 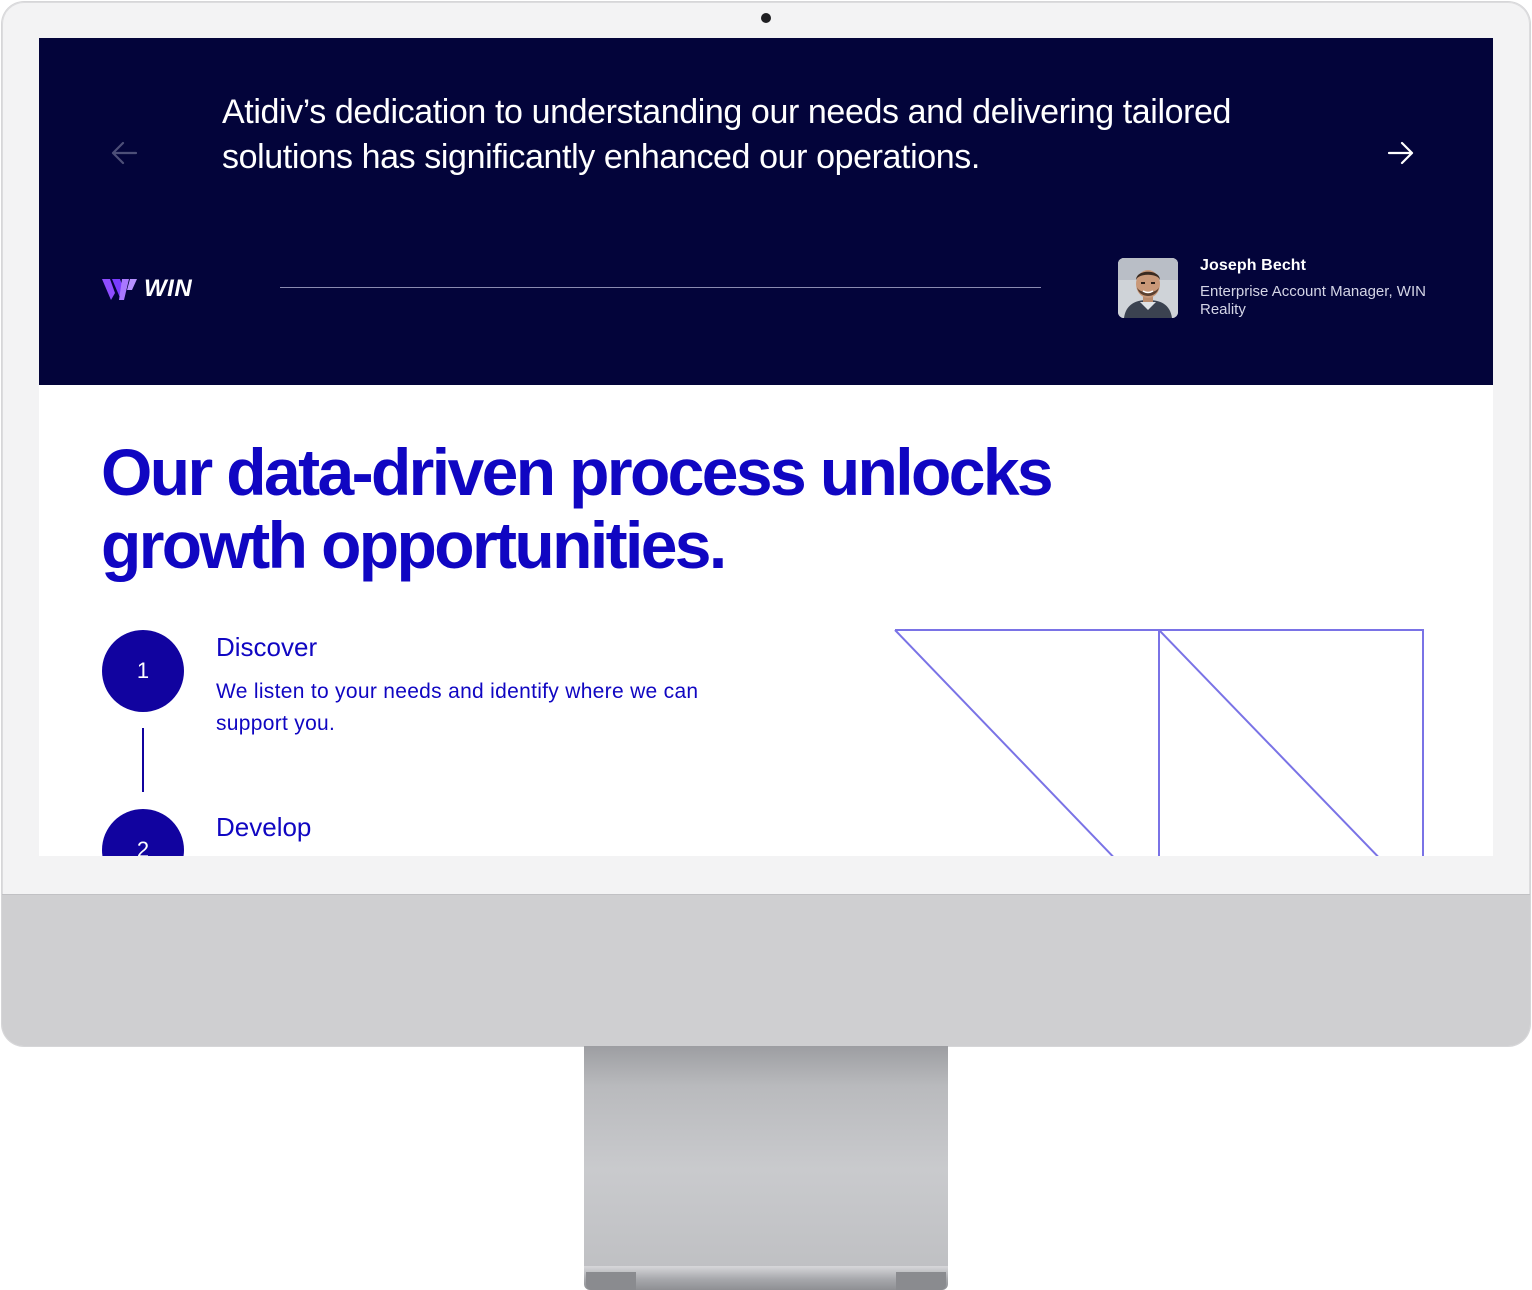 I want to click on step-number-badge: 2, so click(x=143, y=832).